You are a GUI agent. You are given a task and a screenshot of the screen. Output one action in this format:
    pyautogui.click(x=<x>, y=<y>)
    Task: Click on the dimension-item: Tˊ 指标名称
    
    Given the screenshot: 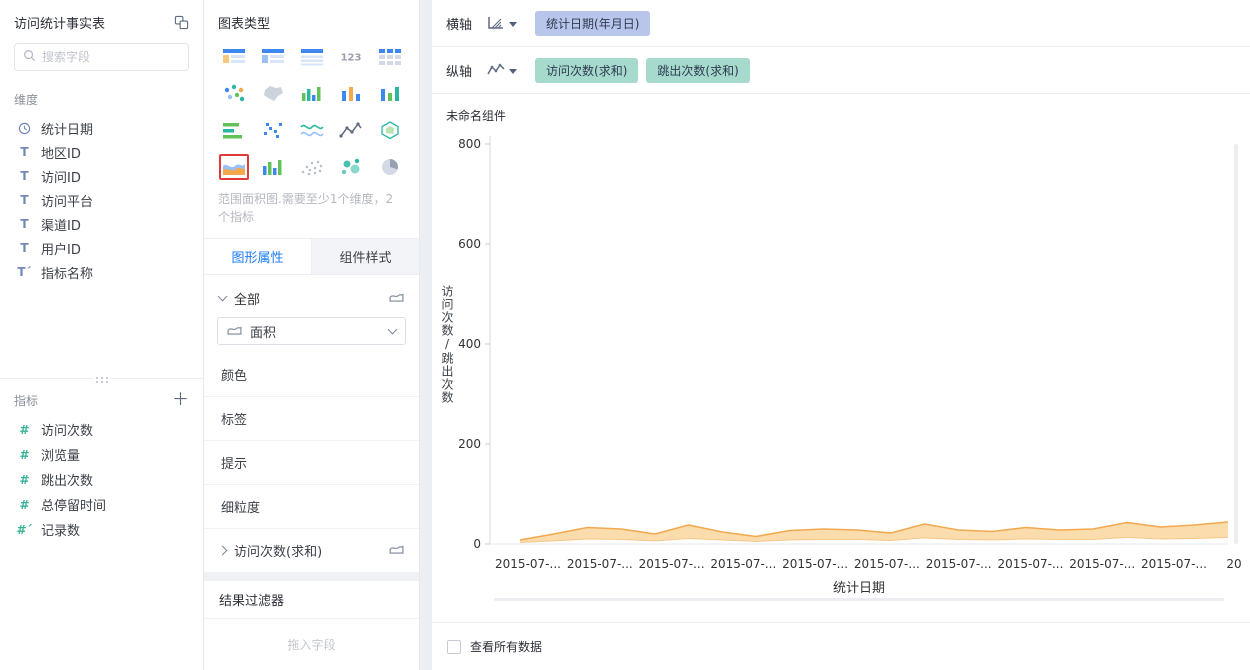 What is the action you would take?
    pyautogui.click(x=101, y=272)
    